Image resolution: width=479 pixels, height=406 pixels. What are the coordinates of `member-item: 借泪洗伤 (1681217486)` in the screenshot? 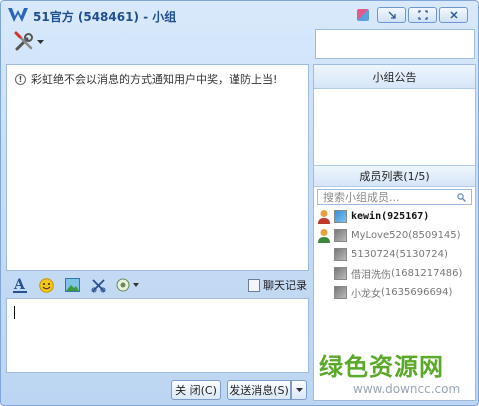 It's located at (394, 273).